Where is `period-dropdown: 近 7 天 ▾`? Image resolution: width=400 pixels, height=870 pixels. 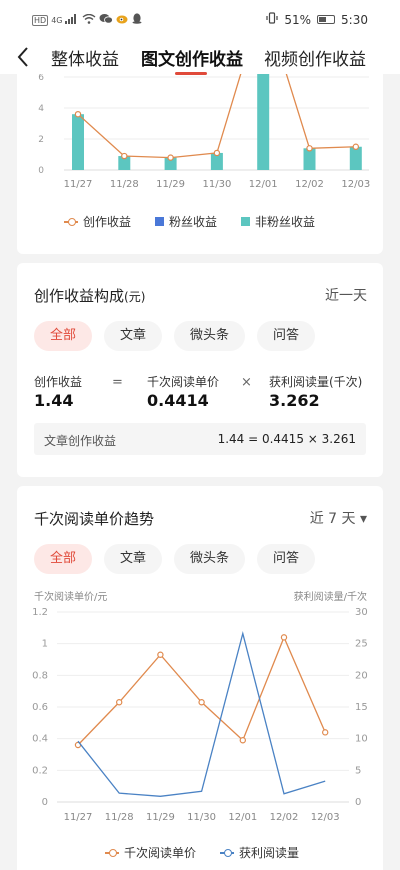
period-dropdown: 近 7 天 ▾ is located at coordinates (338, 518).